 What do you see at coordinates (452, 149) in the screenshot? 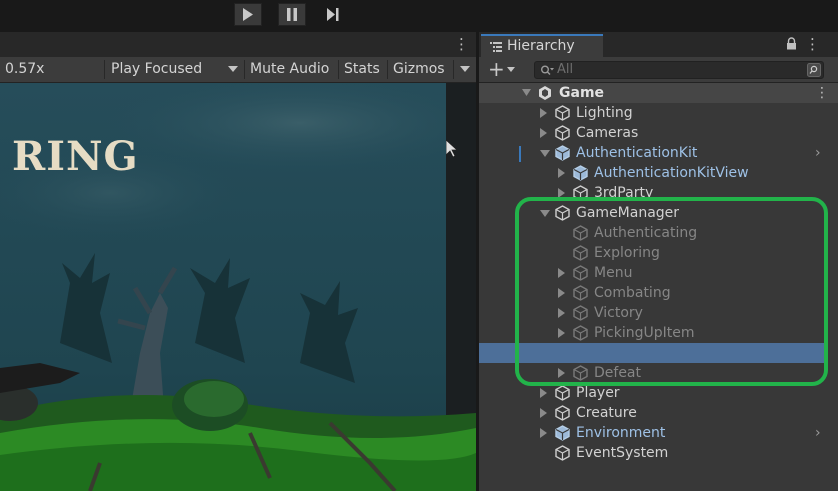
I see `mouse-cursor-icon` at bounding box center [452, 149].